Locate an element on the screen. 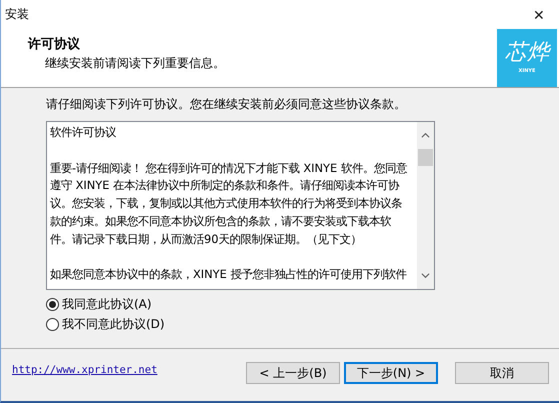 The width and height of the screenshot is (559, 403). radio-option: 我同意此协议(A) is located at coordinates (99, 304).